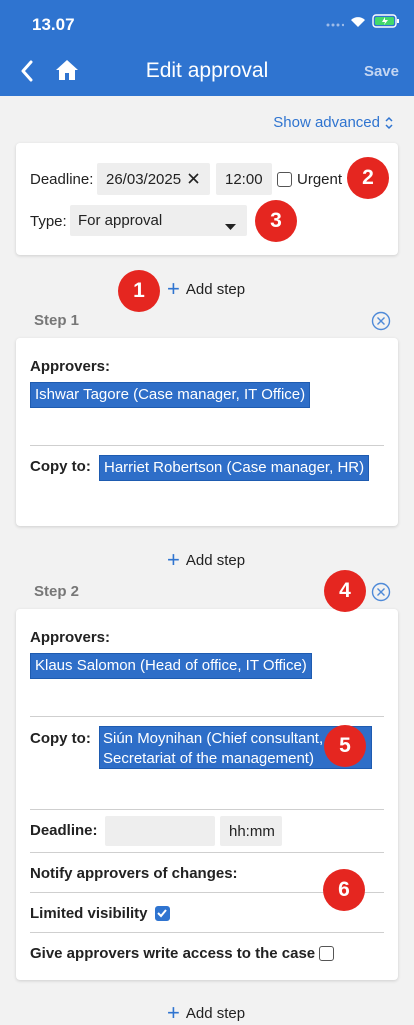 This screenshot has height=1025, width=414. I want to click on notify-approvers-label: Notify approvers of changes:, so click(134, 873).